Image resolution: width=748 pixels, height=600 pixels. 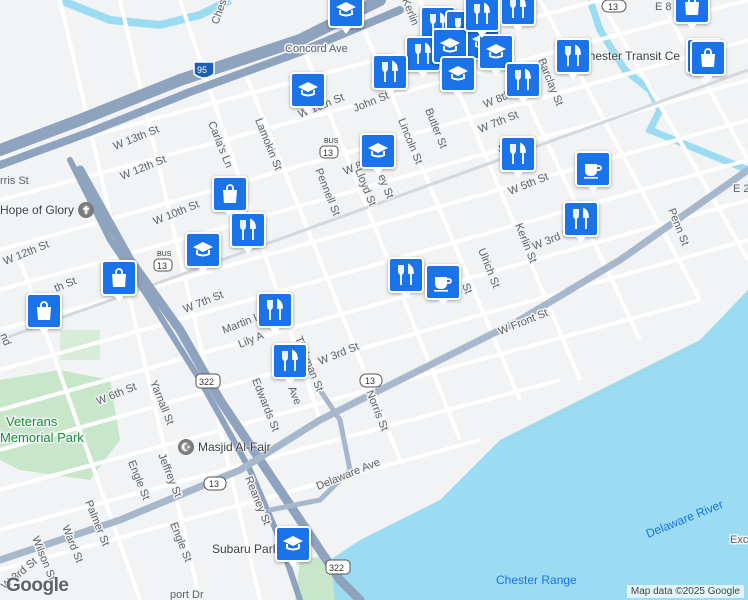 I want to click on poi-subaru-park: Subaru Park, so click(x=245, y=549).